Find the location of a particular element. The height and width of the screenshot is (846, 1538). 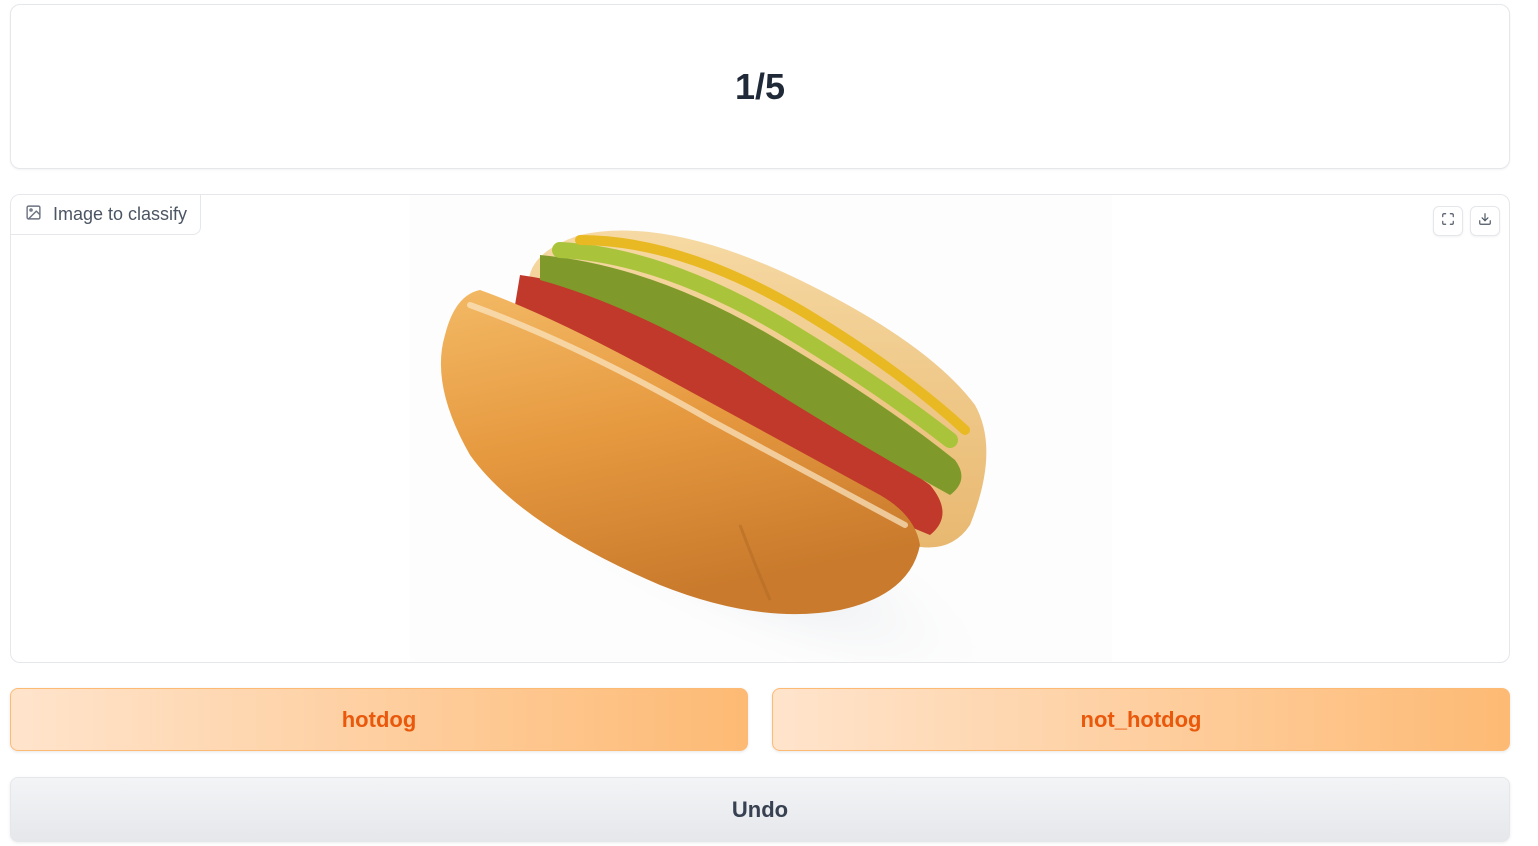

progress-counter: 1/5 is located at coordinates (760, 86).